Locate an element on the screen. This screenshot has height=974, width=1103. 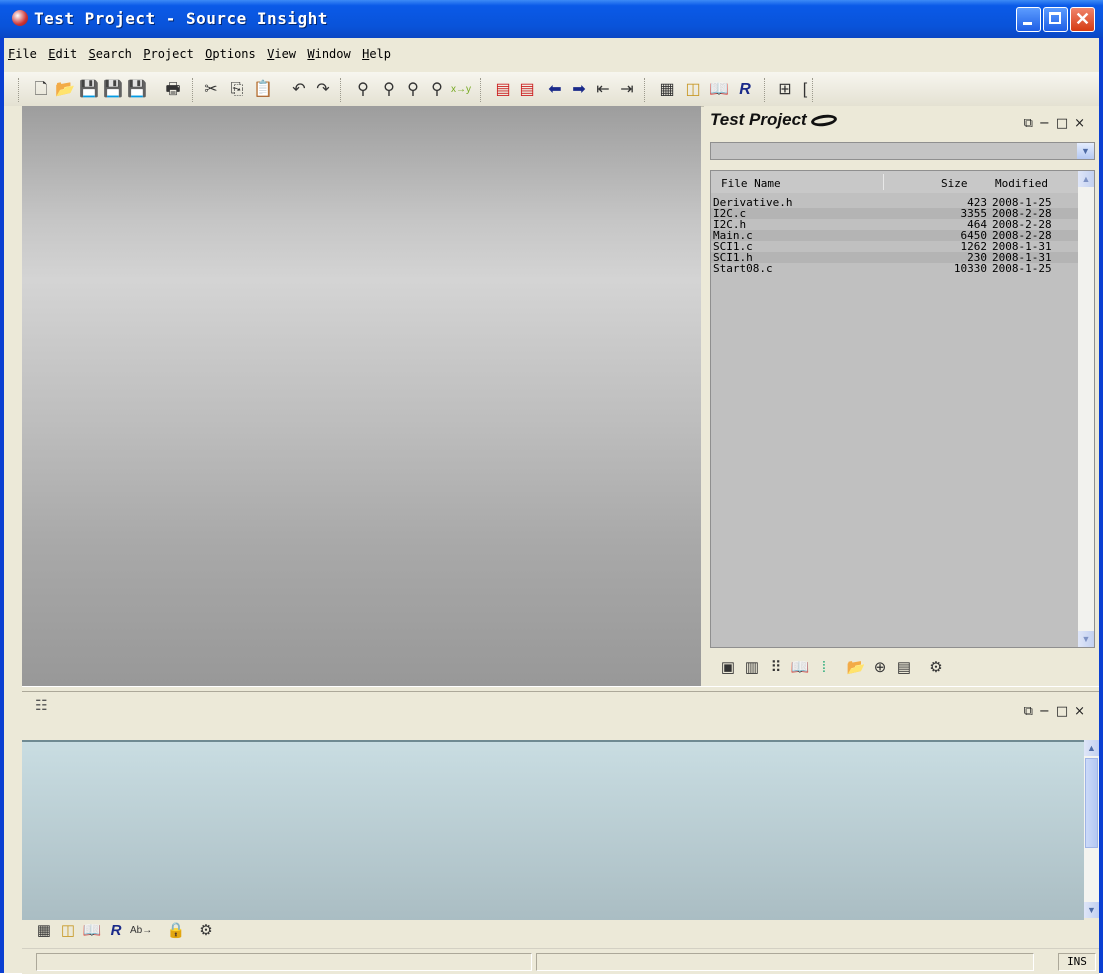
category-view-icon: ⠿ is located at coordinates (776, 668).